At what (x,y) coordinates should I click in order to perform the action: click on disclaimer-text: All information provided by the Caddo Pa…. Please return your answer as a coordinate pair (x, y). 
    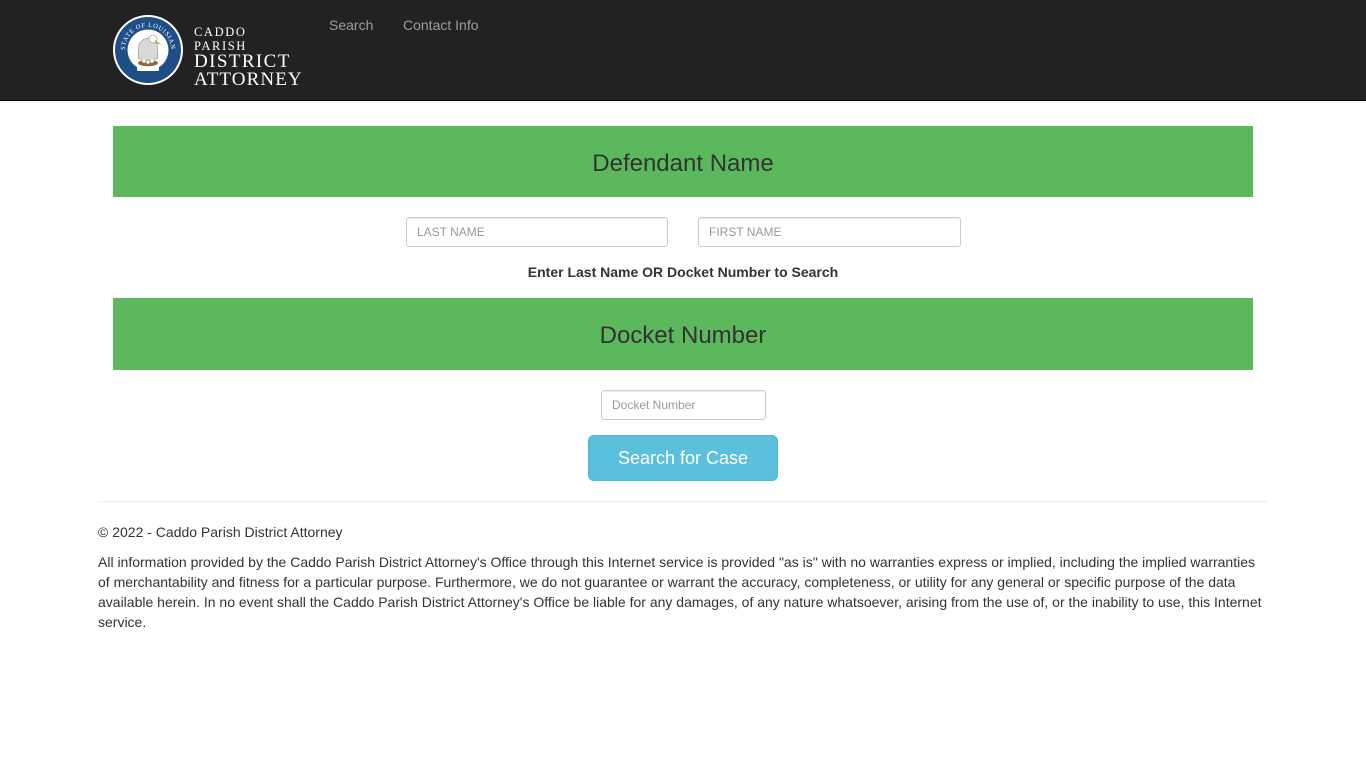
    Looking at the image, I should click on (680, 592).